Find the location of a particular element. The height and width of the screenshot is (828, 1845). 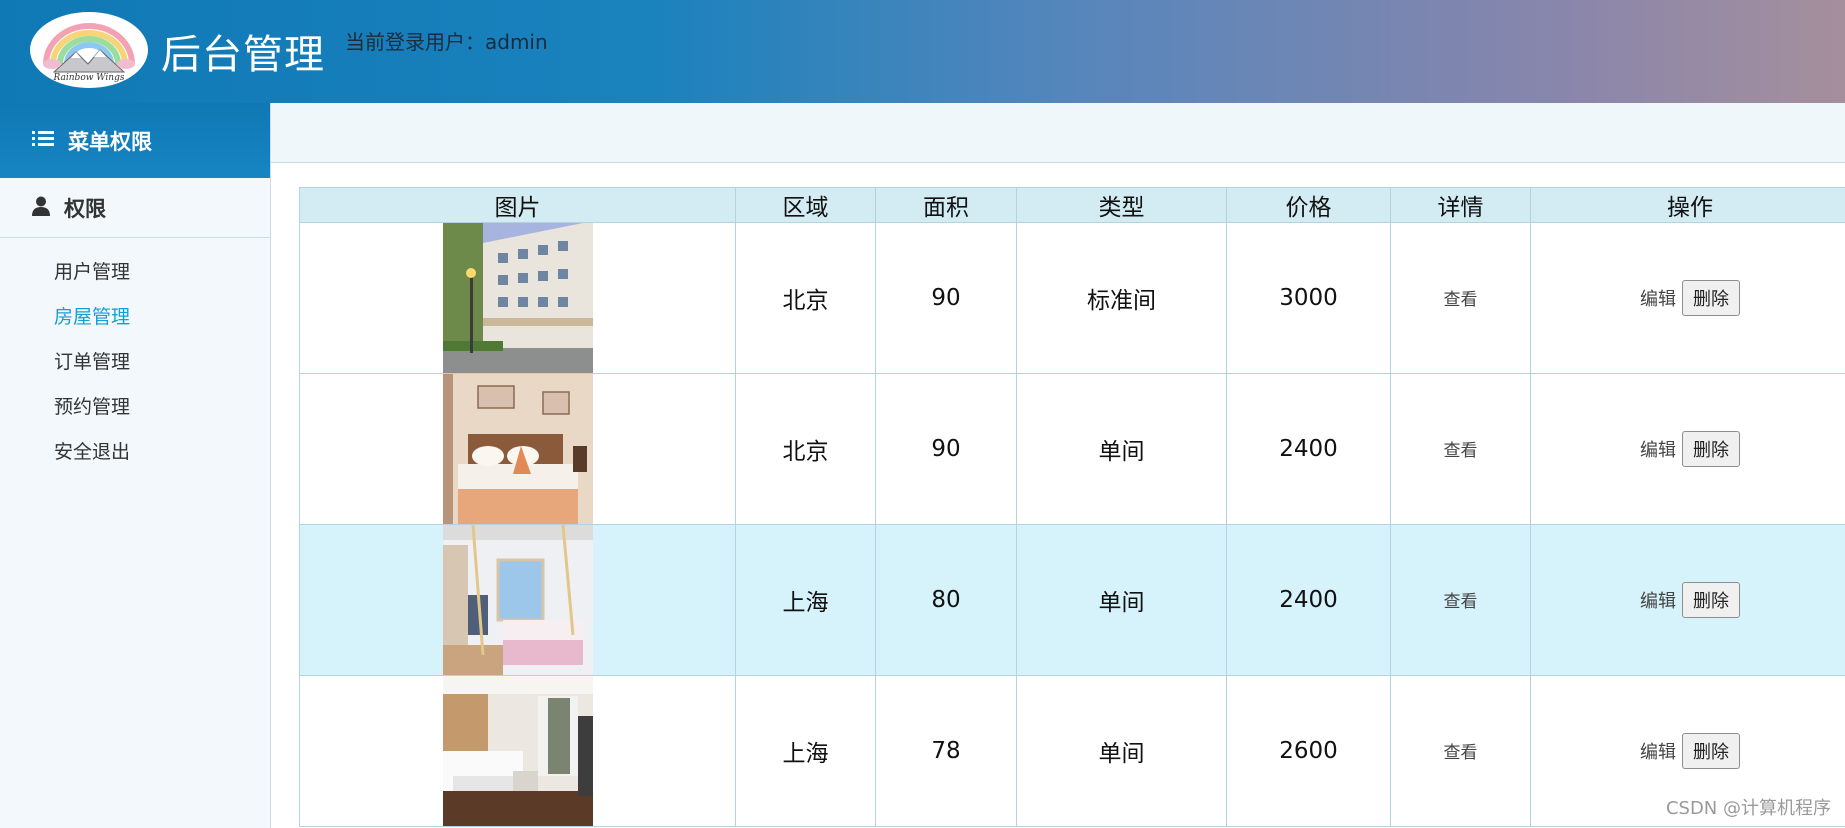

sidebar-item-houses: 房屋管理 is located at coordinates (135, 317).